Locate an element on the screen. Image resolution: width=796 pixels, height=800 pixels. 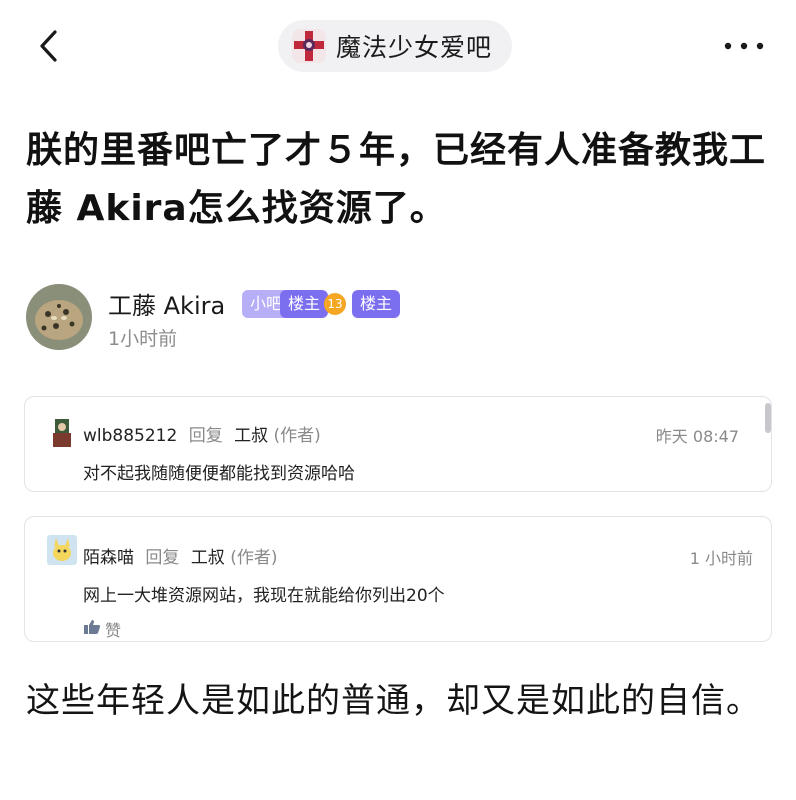
level-badge: 13 is located at coordinates (335, 304).